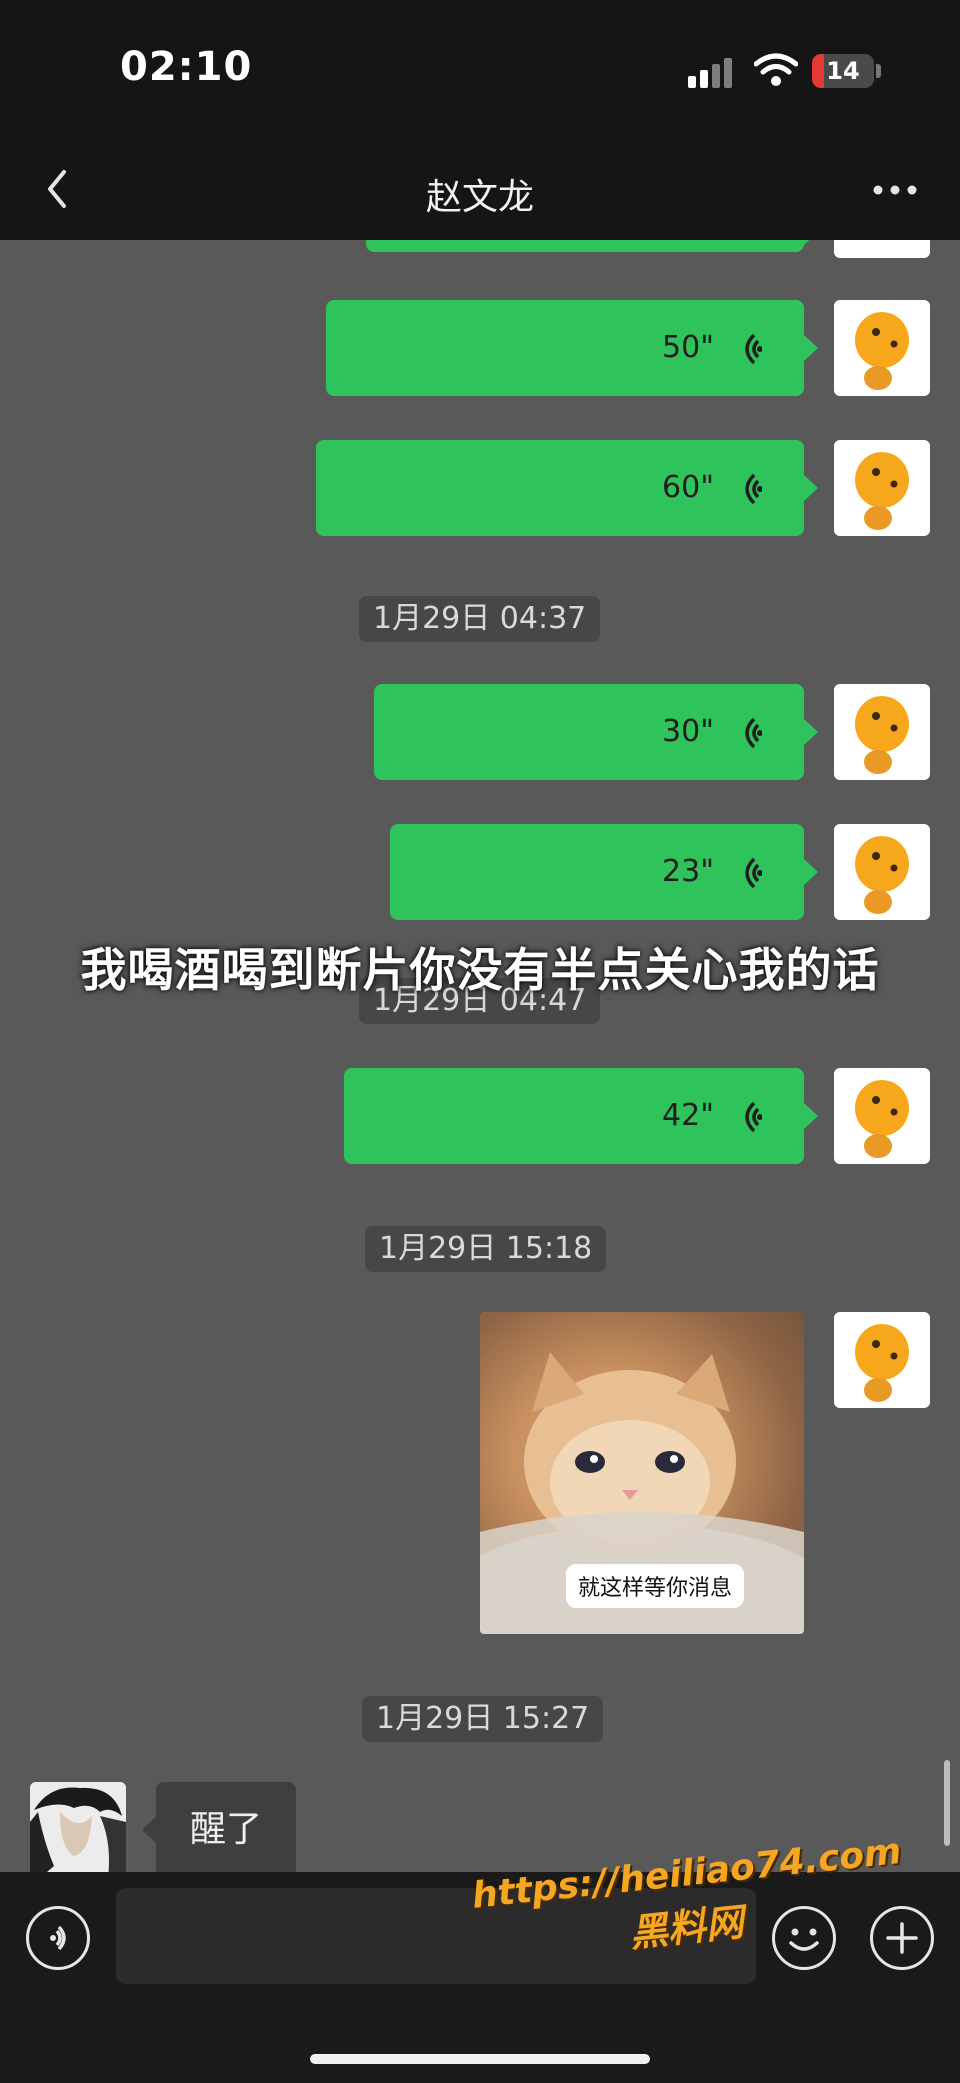 This screenshot has width=960, height=2083. I want to click on chat-header: 赵文龙, so click(480, 190).